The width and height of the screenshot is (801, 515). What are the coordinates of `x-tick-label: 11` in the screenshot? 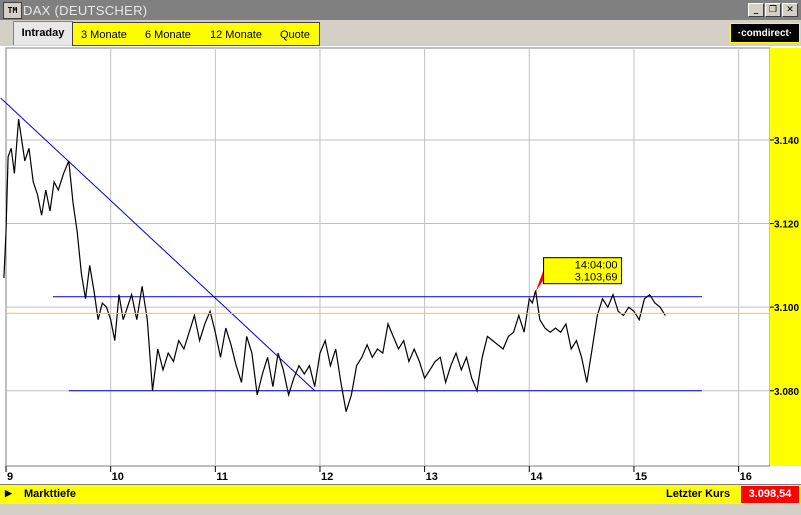 It's located at (222, 477).